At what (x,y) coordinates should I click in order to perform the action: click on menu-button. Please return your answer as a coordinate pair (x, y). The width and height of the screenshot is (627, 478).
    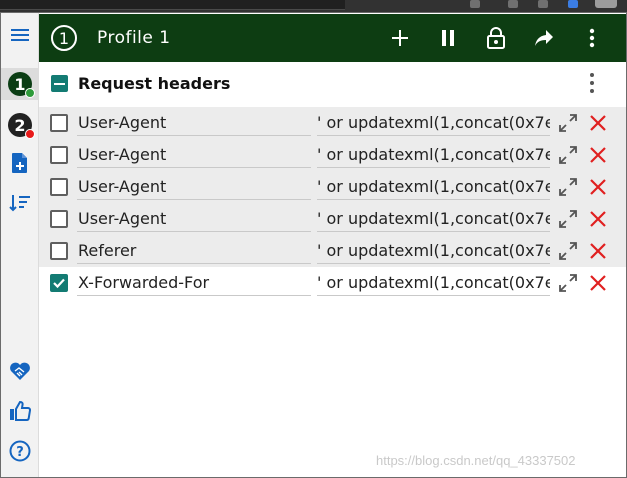
    Looking at the image, I should click on (20, 35).